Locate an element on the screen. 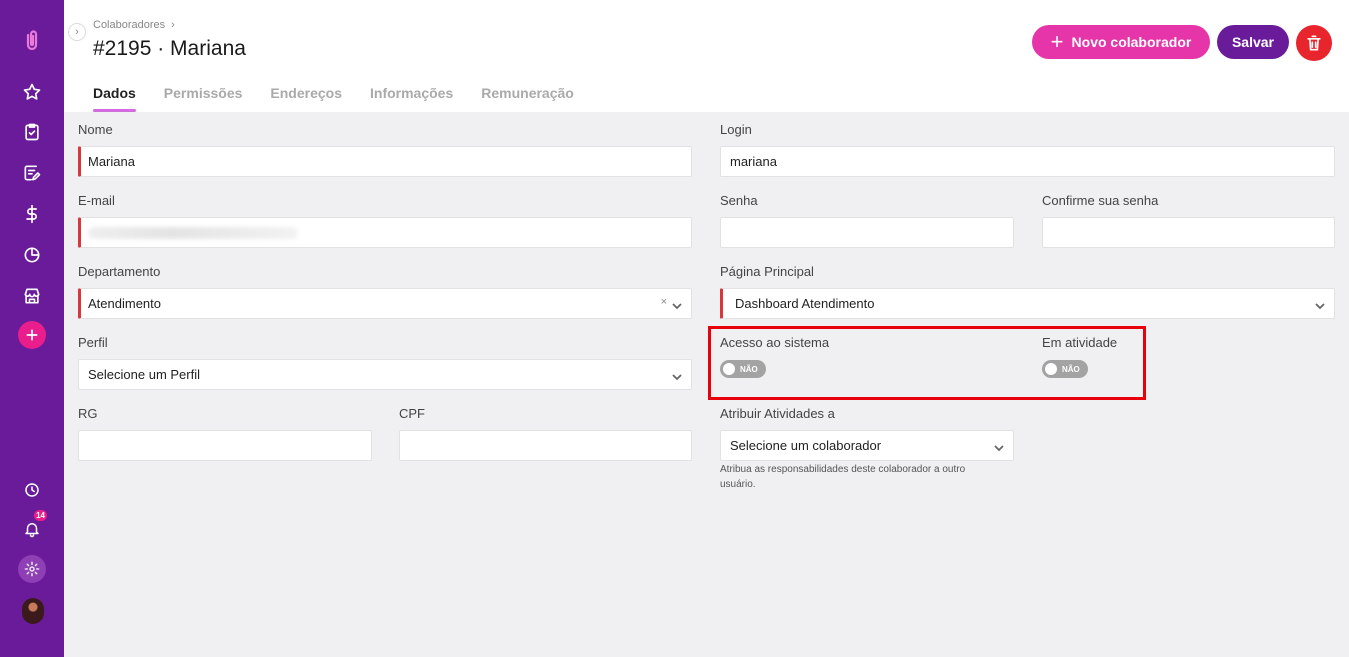 The height and width of the screenshot is (657, 1349). perfil-select: Selecione um Perfil is located at coordinates (385, 374).